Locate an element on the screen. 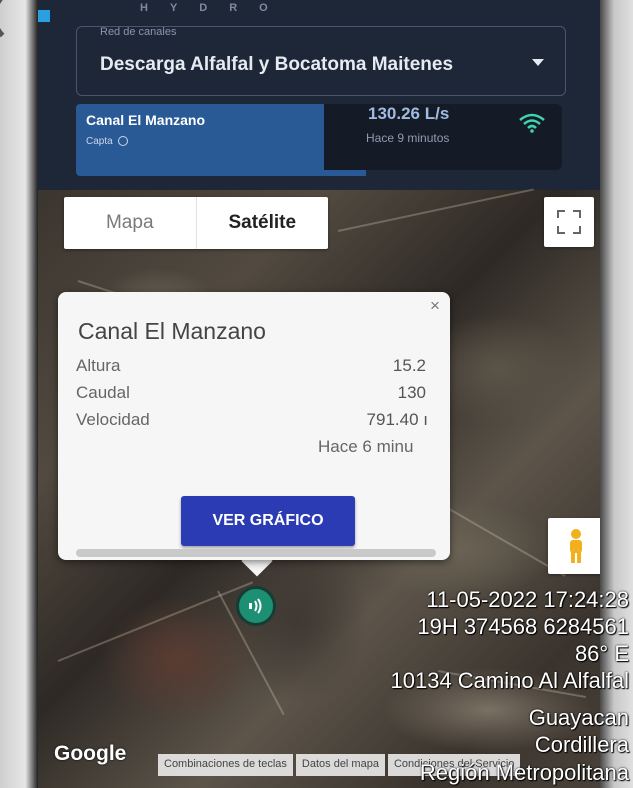  station-type: Capta is located at coordinates (107, 141).